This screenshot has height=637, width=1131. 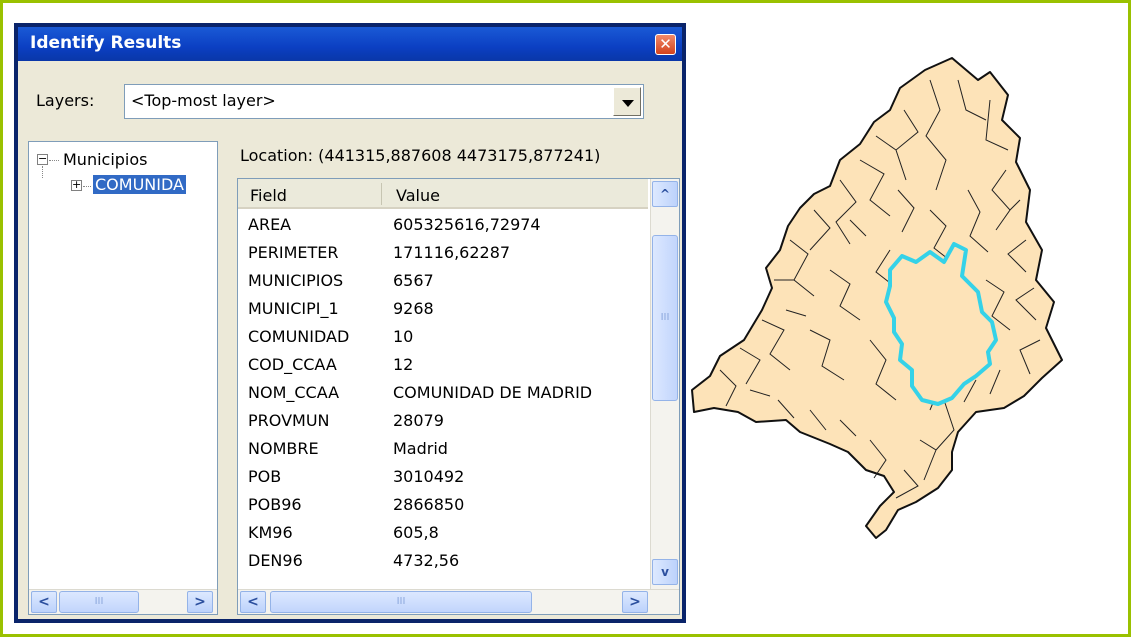 What do you see at coordinates (268, 195) in the screenshot?
I see `column-header-field: Field` at bounding box center [268, 195].